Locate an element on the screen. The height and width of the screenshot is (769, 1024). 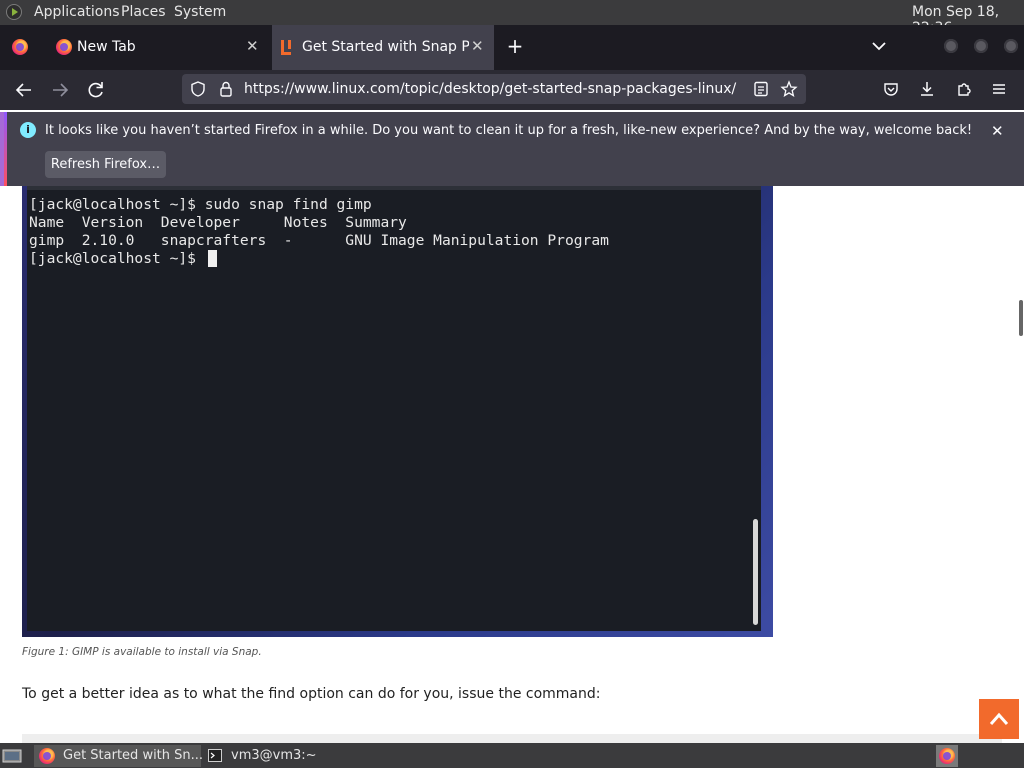
reload-icon is located at coordinates (95, 90).